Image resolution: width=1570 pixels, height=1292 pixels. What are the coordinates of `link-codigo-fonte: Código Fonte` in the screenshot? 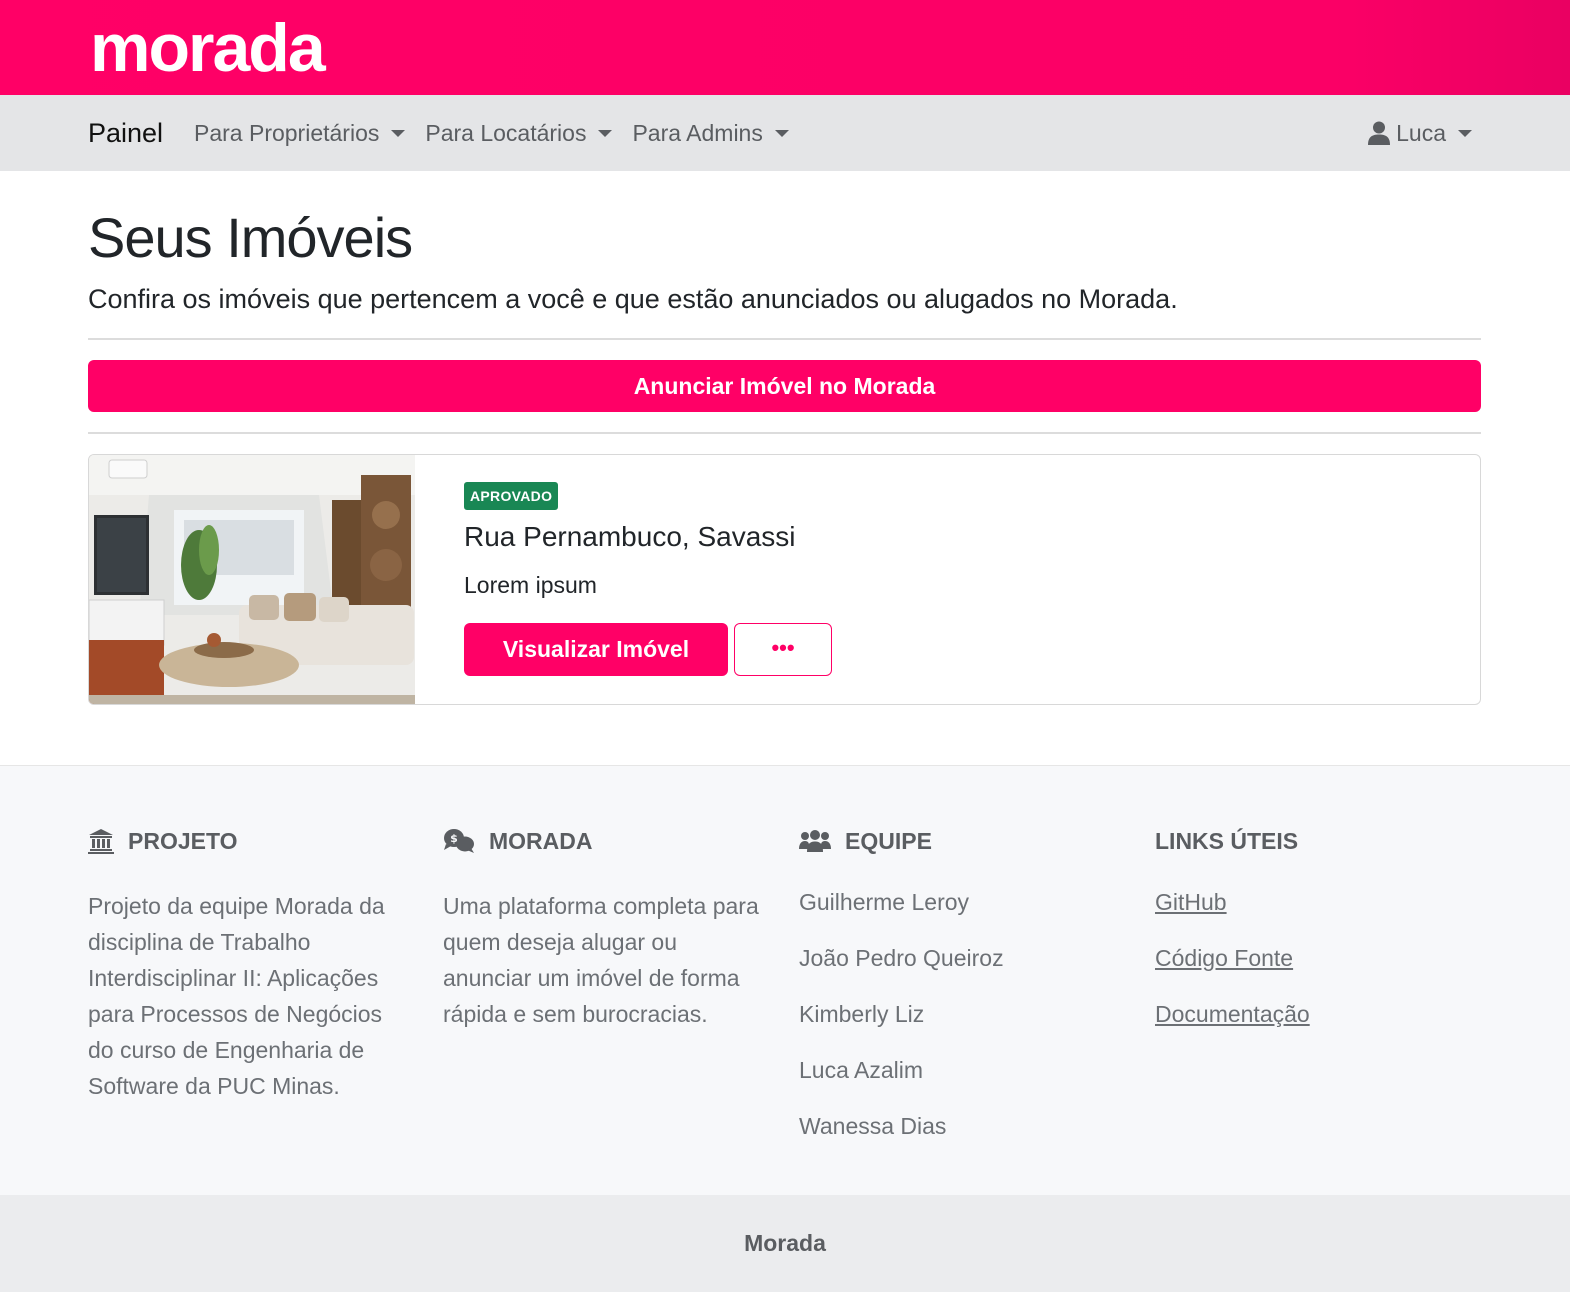 It's located at (1315, 972).